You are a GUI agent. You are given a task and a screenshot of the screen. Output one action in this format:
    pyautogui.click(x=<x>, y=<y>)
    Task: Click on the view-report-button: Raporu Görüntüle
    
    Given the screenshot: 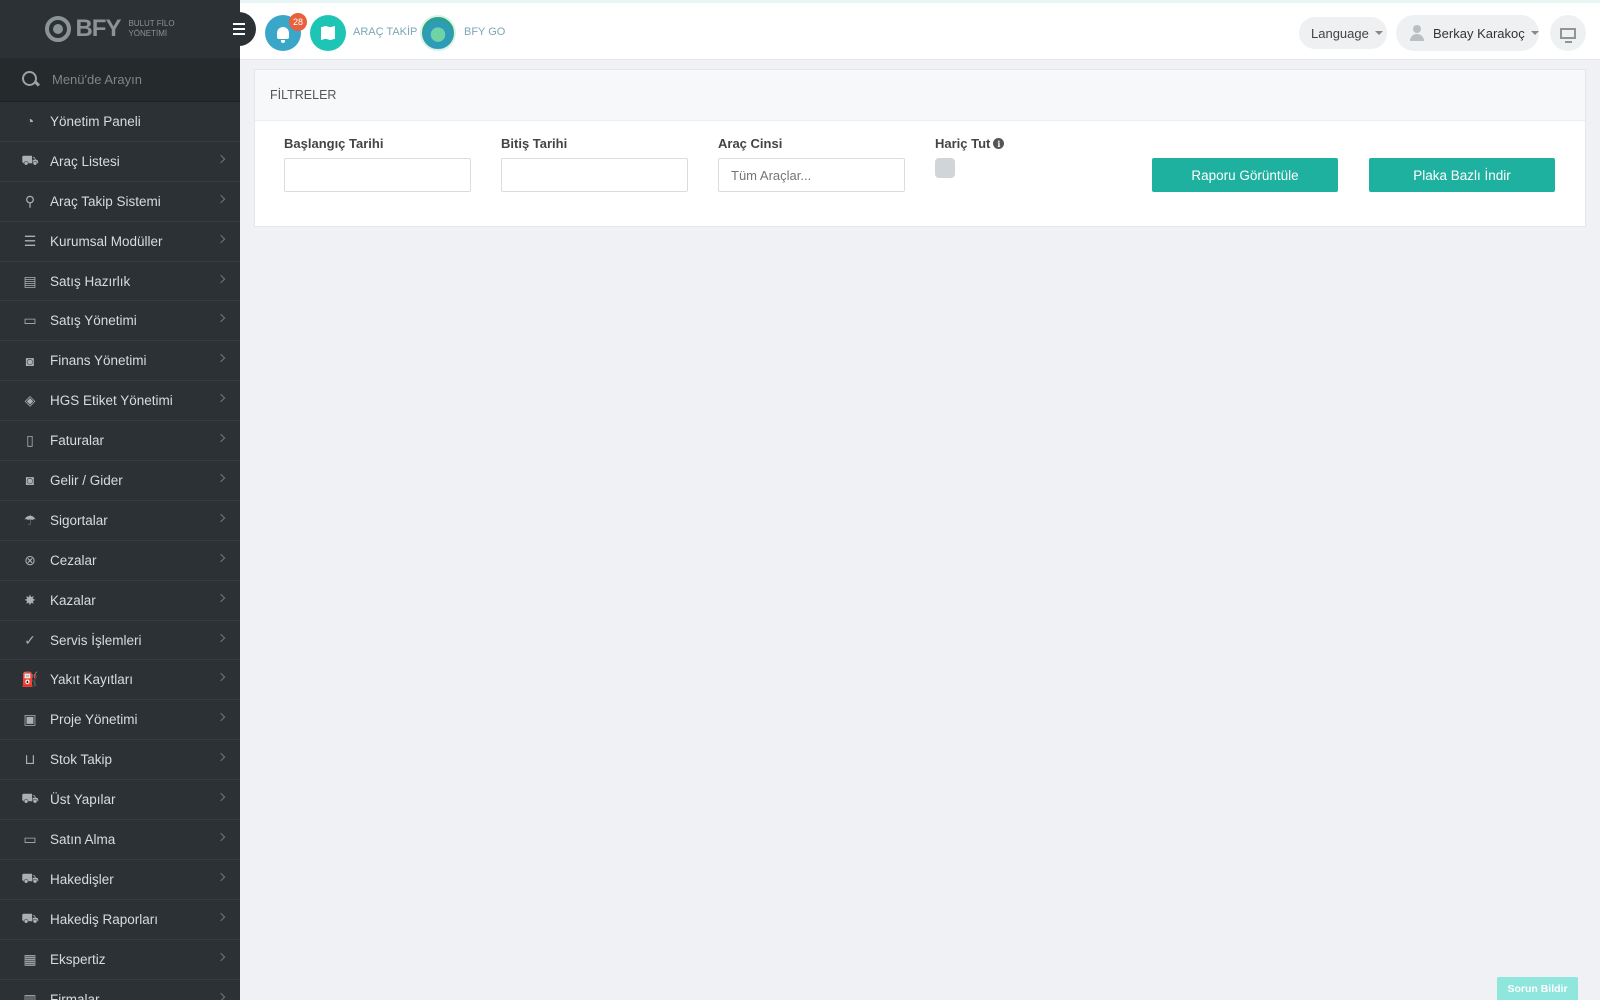 What is the action you would take?
    pyautogui.click(x=1245, y=175)
    